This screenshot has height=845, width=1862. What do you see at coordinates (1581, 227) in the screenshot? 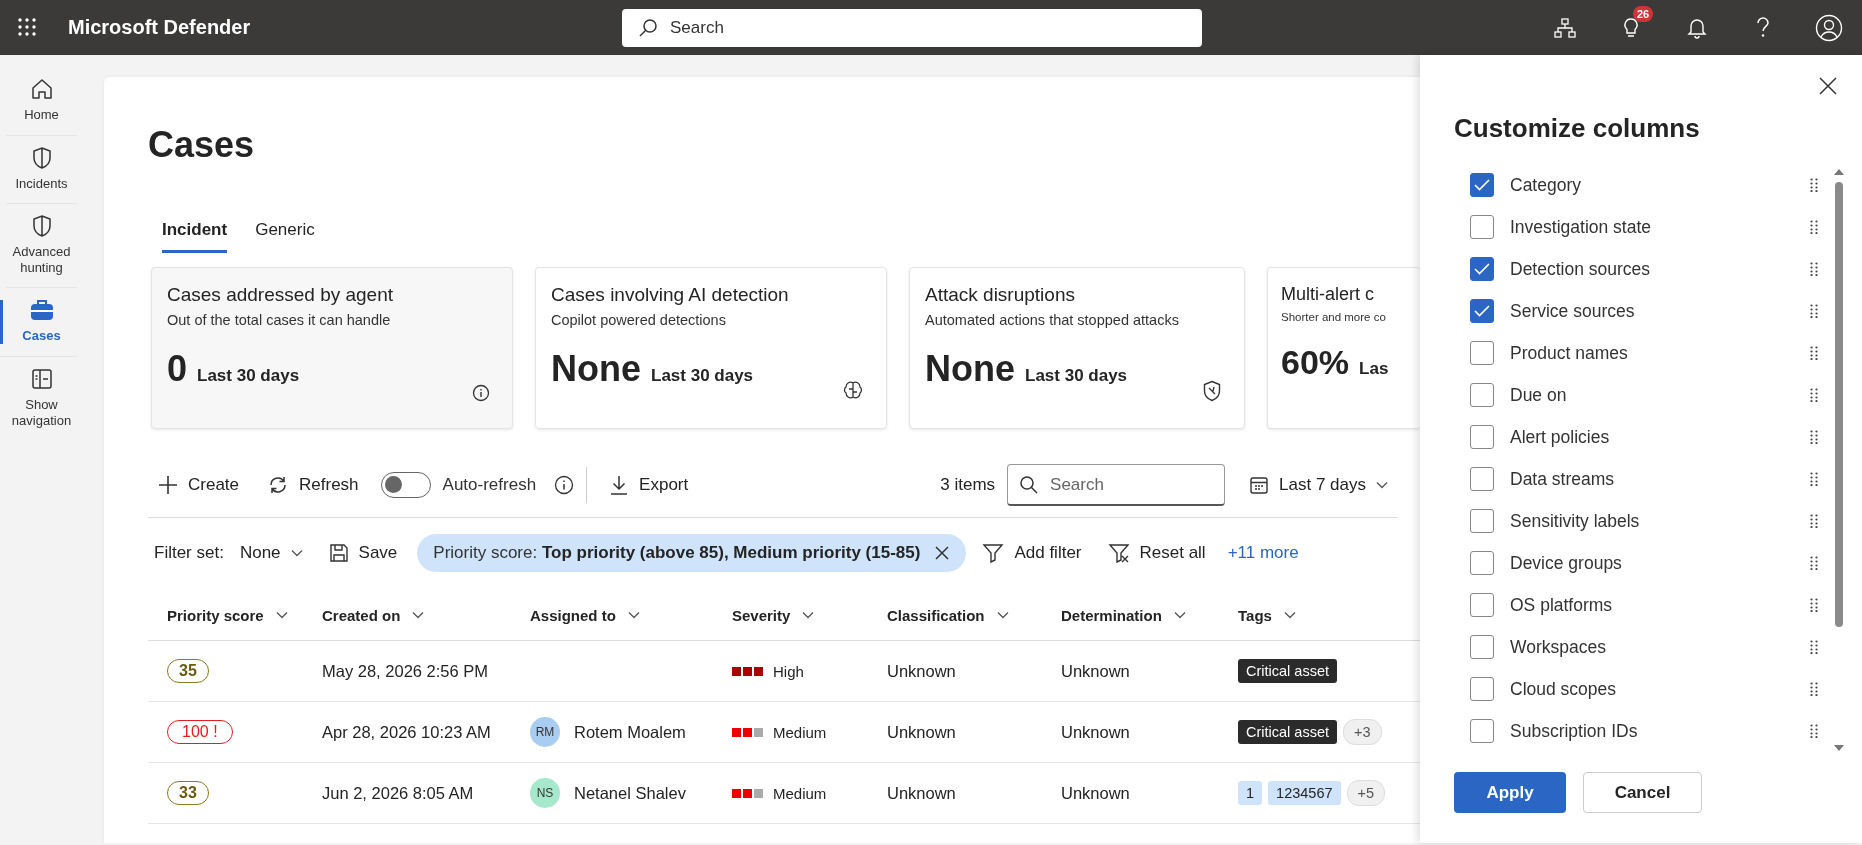
I see `column-option-label: Investigation state` at bounding box center [1581, 227].